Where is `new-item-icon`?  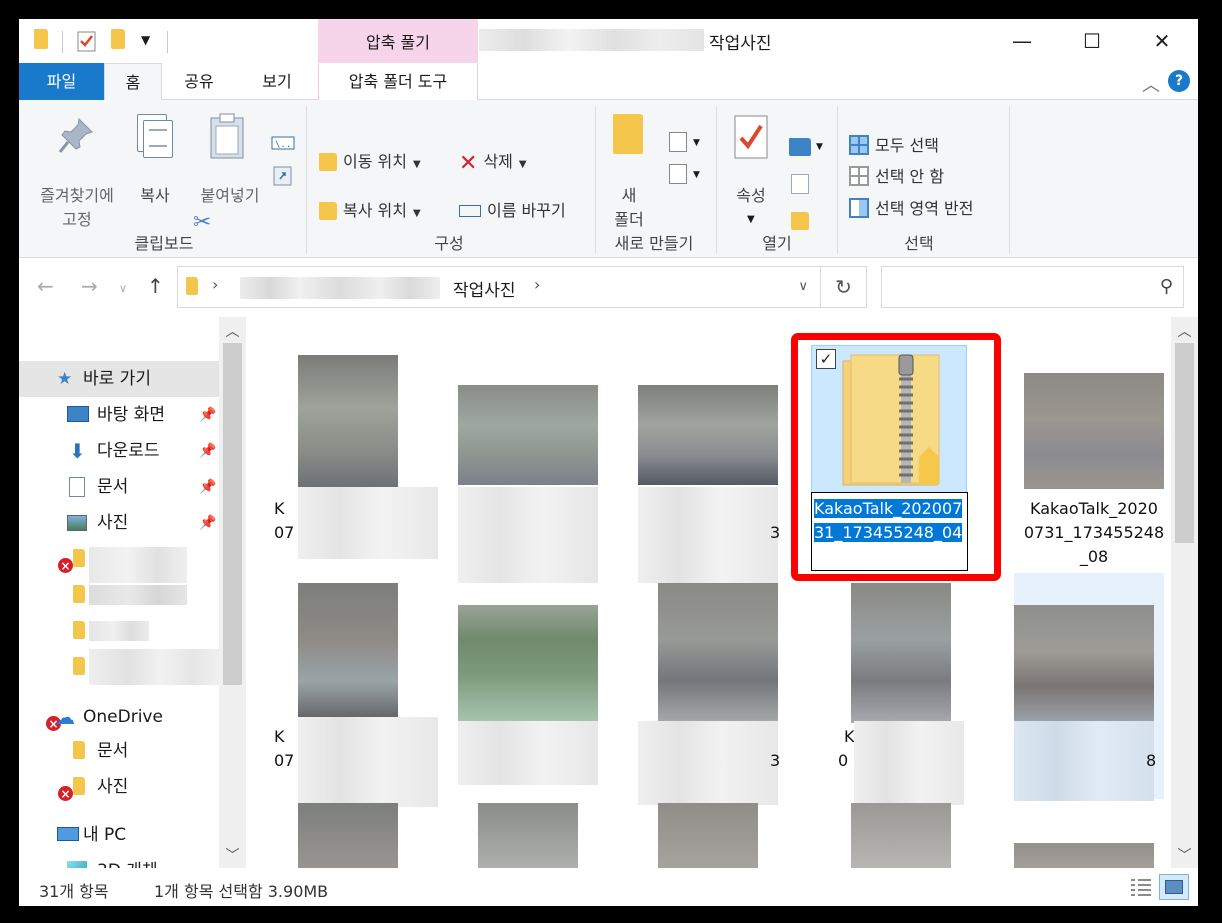 new-item-icon is located at coordinates (678, 142).